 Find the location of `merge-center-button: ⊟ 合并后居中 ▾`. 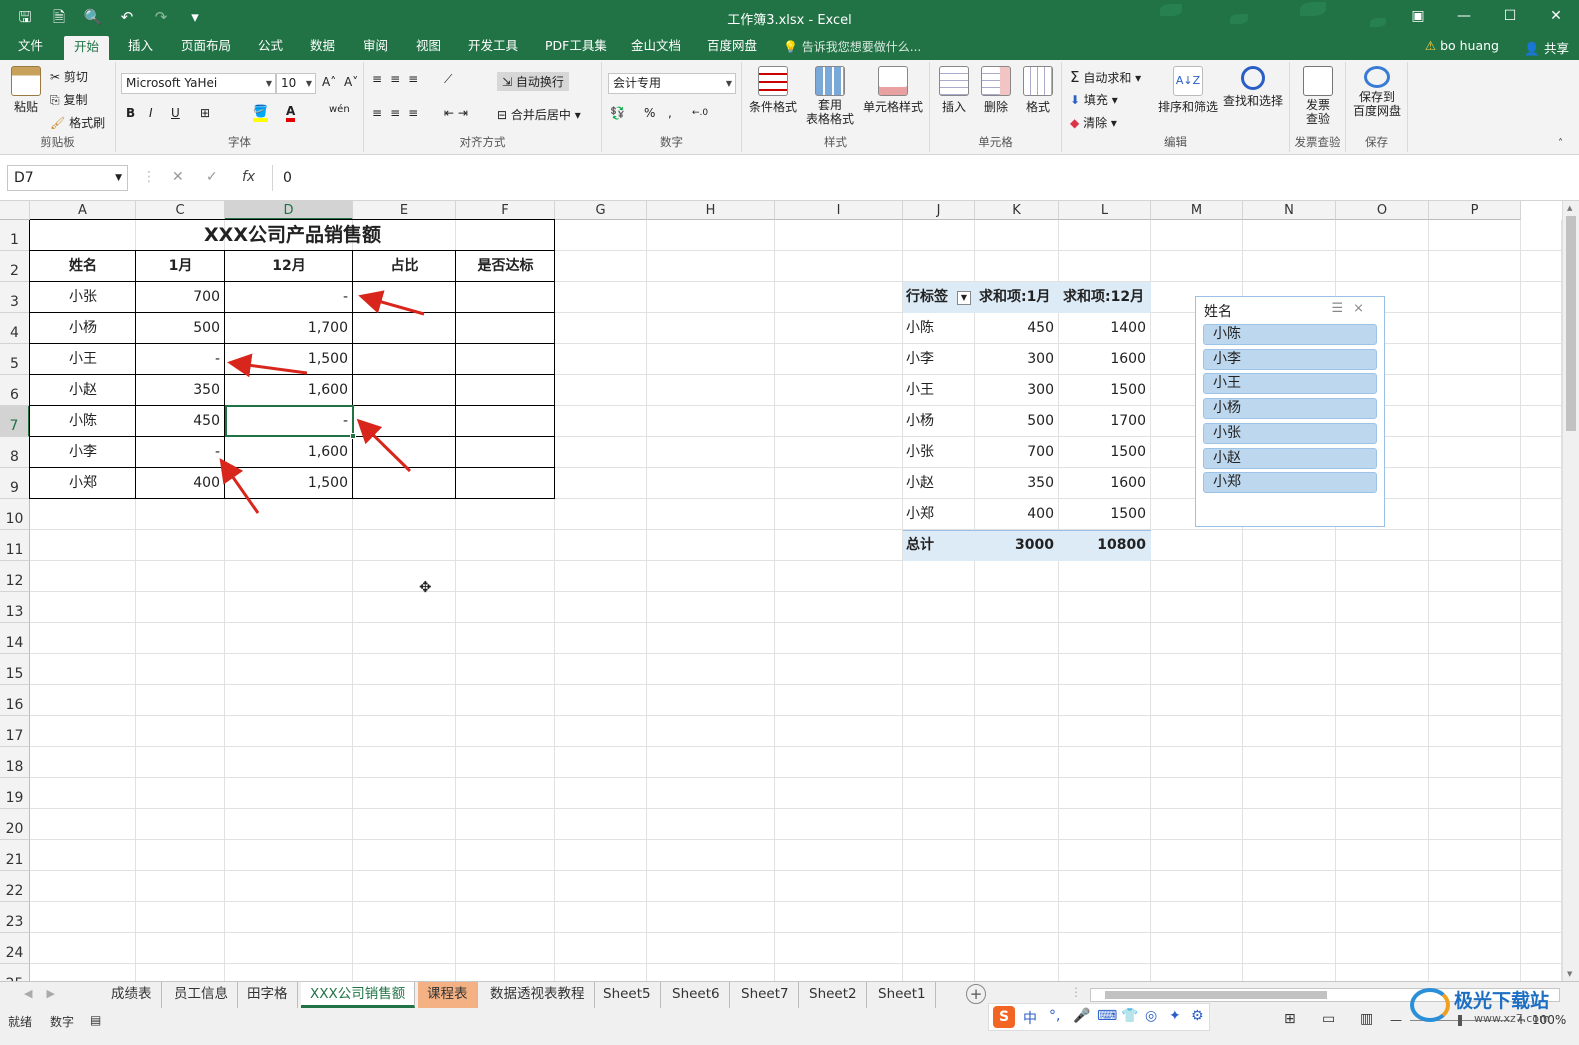

merge-center-button: ⊟ 合并后居中 ▾ is located at coordinates (539, 114).